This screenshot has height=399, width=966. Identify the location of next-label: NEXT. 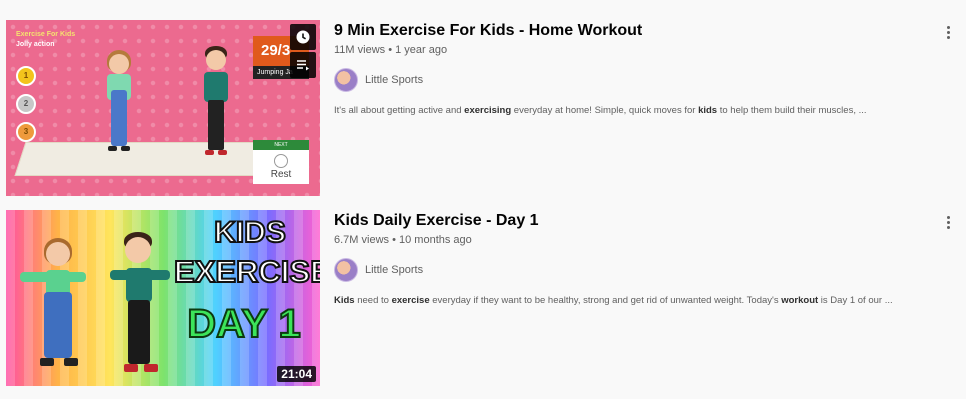
(281, 145).